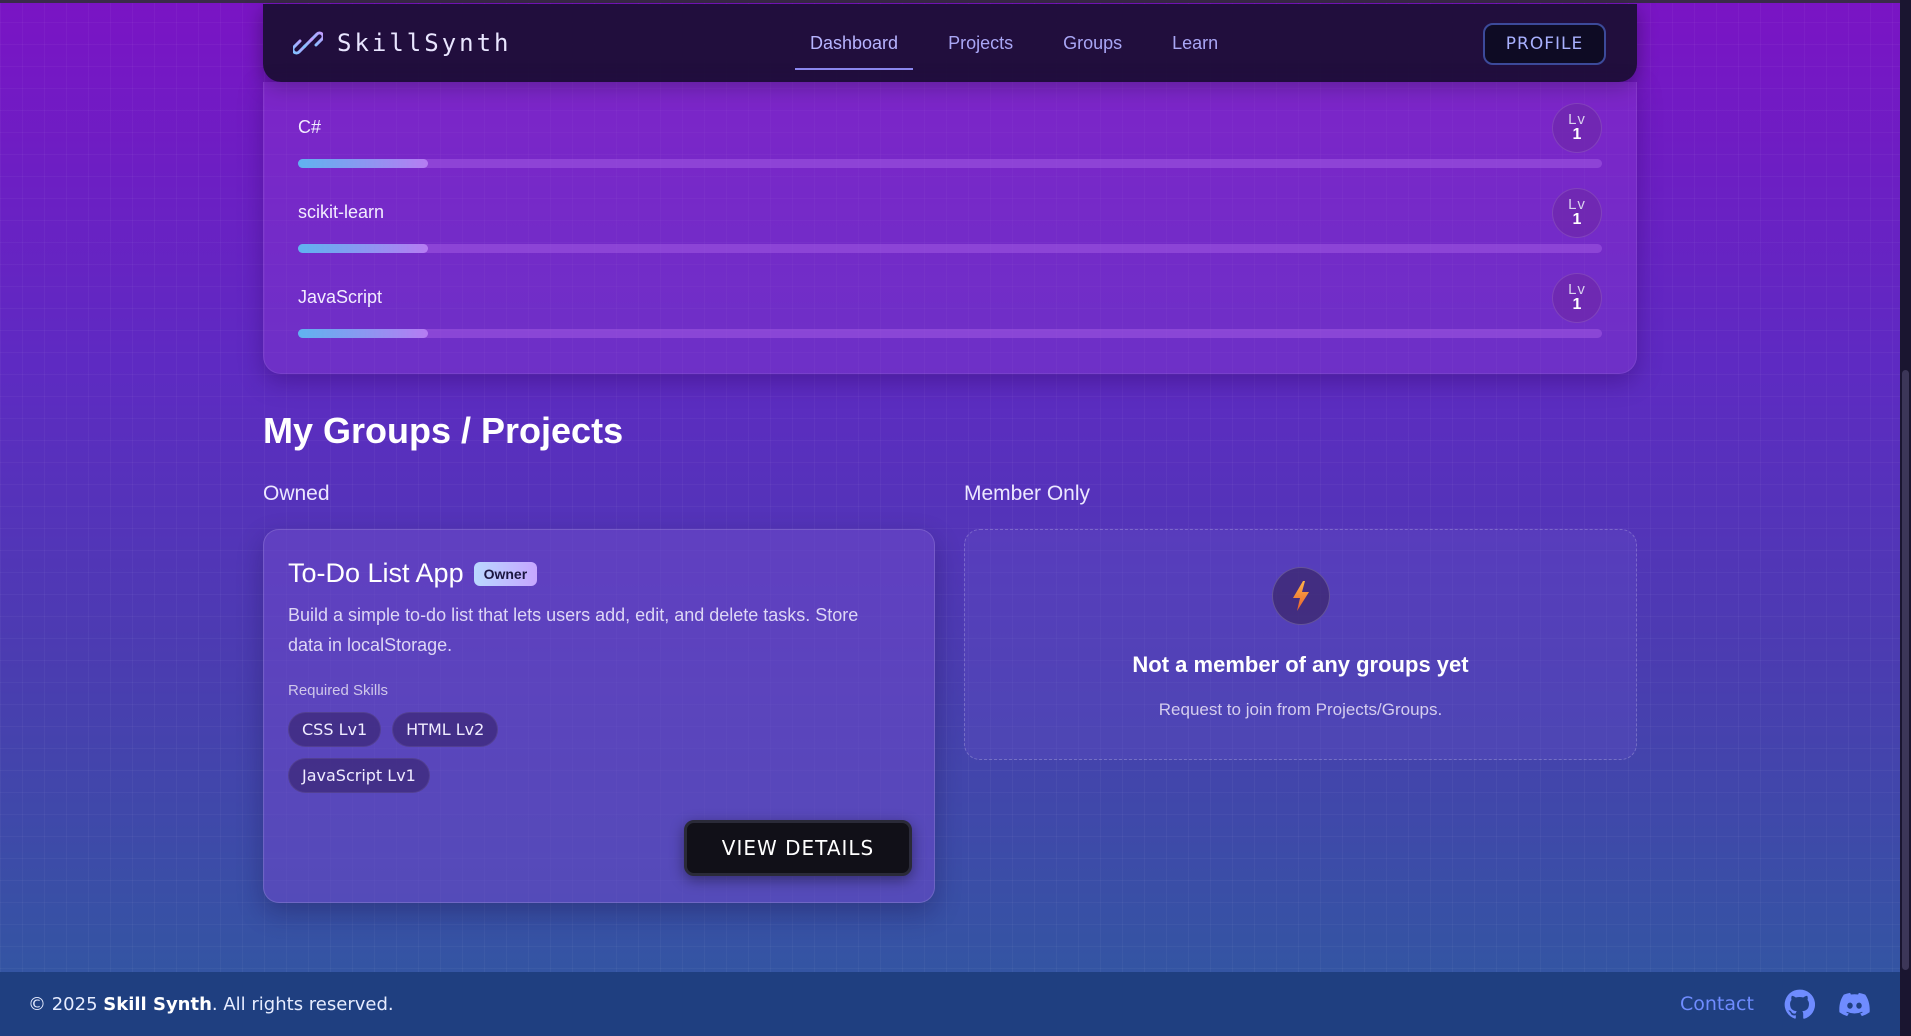 The height and width of the screenshot is (1036, 1911). I want to click on skill-row: C# Lv 1, so click(950, 138).